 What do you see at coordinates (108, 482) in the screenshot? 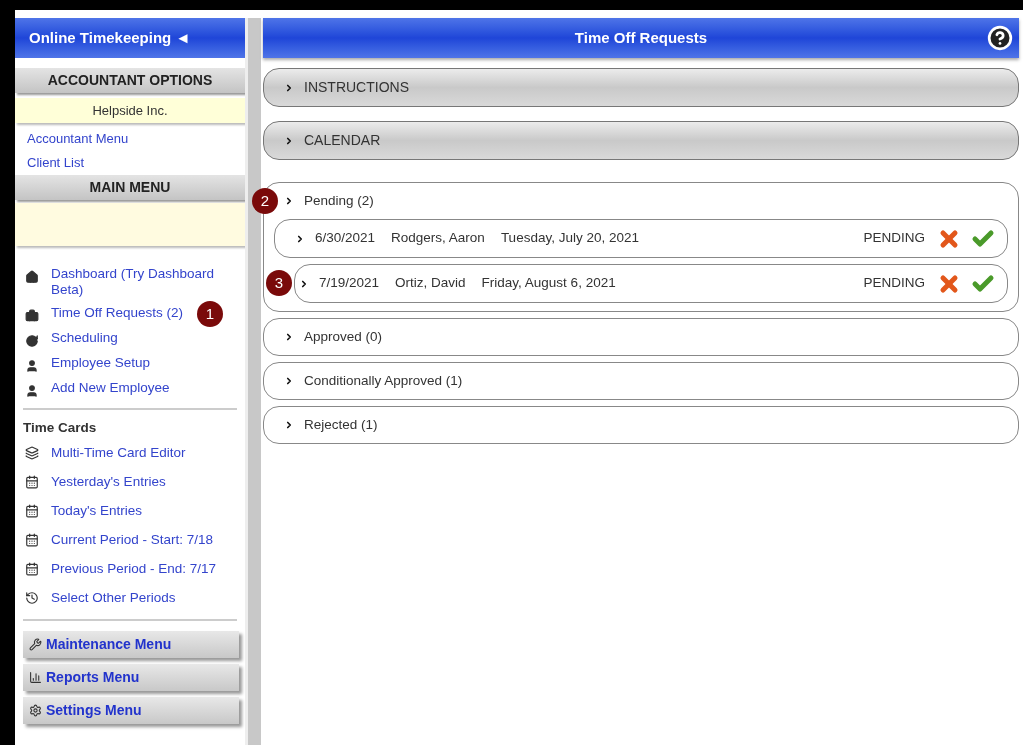
I see `menu-link: Yesterday's Entries` at bounding box center [108, 482].